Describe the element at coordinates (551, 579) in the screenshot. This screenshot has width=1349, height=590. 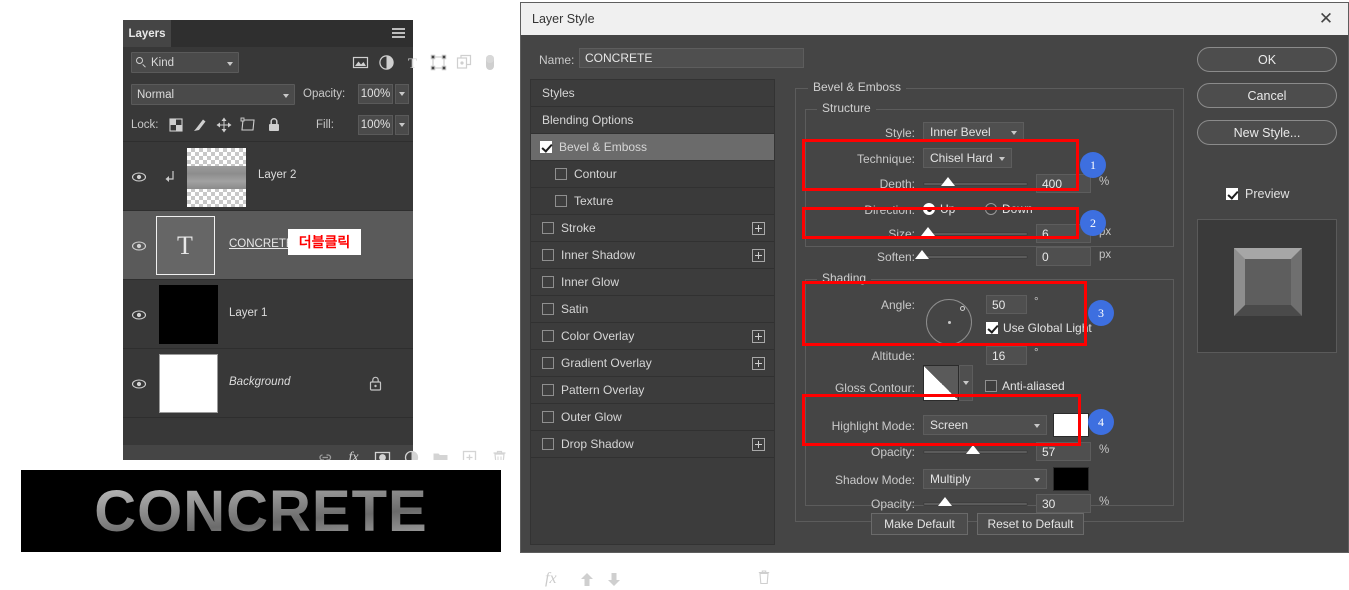
I see `fx-icon: fx` at that location.